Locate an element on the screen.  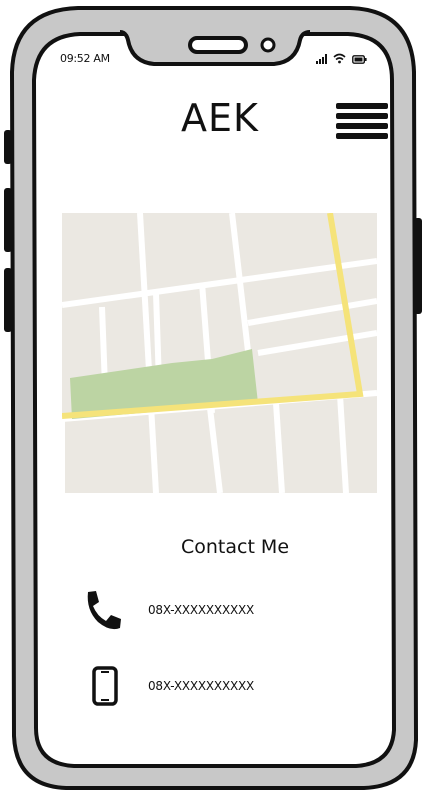
battery-icon is located at coordinates (359, 59).